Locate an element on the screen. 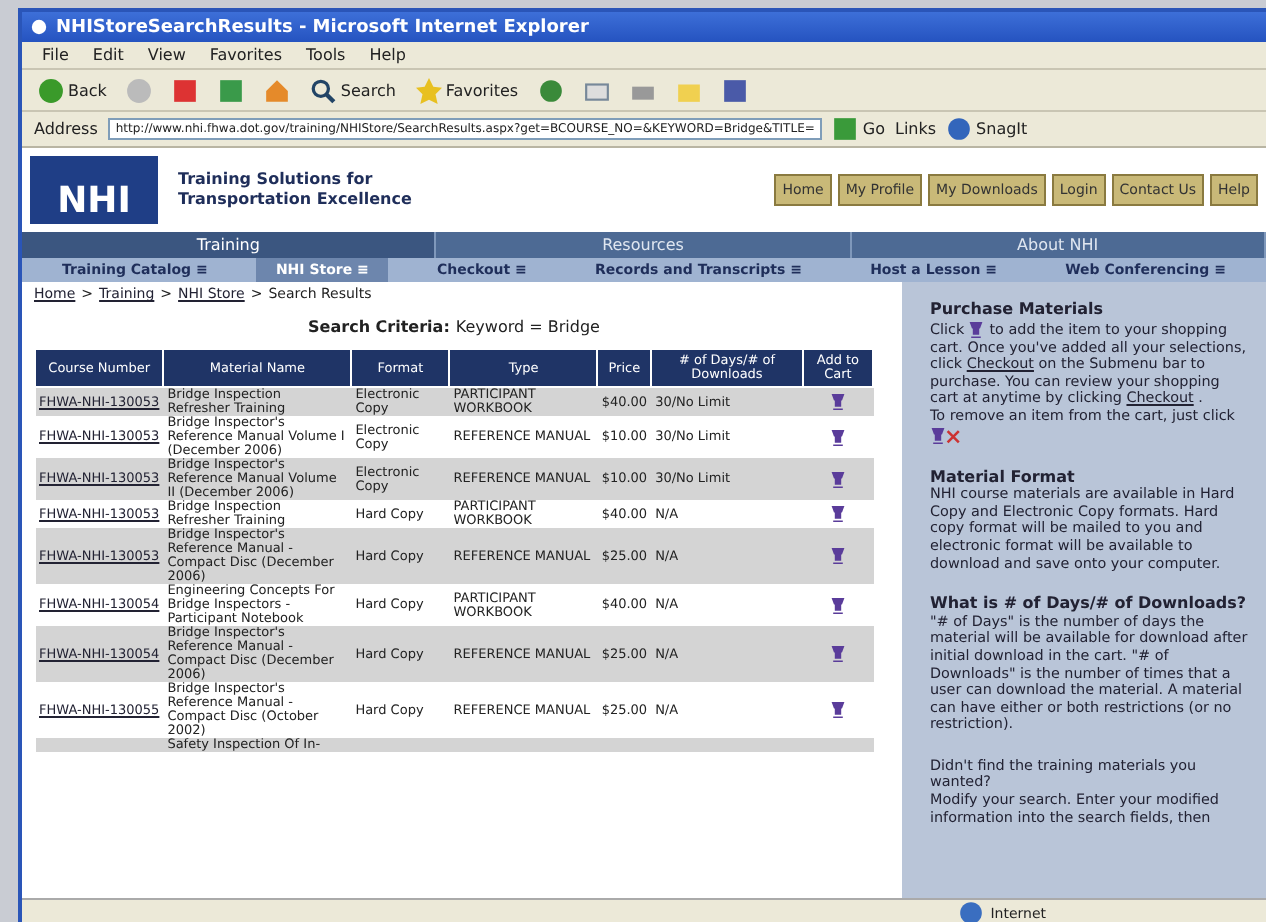 The height and width of the screenshot is (922, 1266). menu-item: Favorites is located at coordinates (246, 55).